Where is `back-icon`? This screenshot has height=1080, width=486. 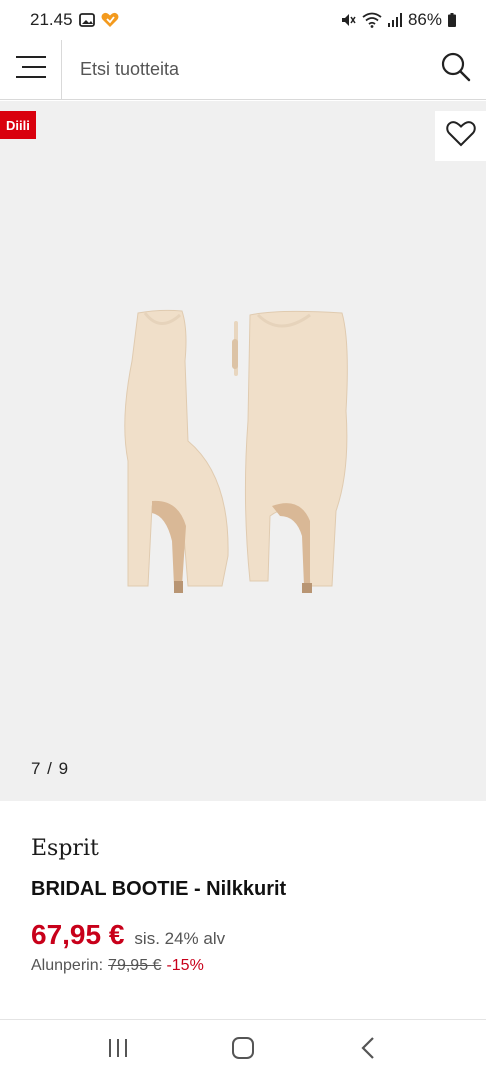
back-icon is located at coordinates (368, 1050).